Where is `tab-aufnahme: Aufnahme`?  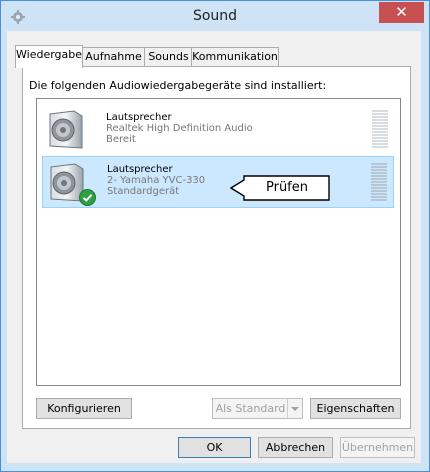 tab-aufnahme: Aufnahme is located at coordinates (113, 57).